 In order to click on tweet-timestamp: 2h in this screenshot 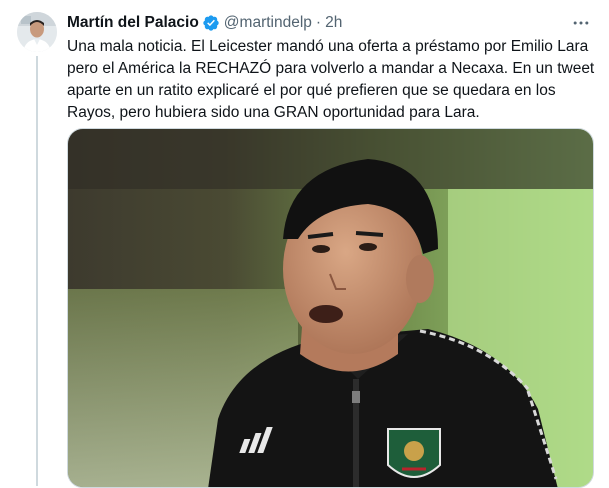, I will do `click(333, 23)`.